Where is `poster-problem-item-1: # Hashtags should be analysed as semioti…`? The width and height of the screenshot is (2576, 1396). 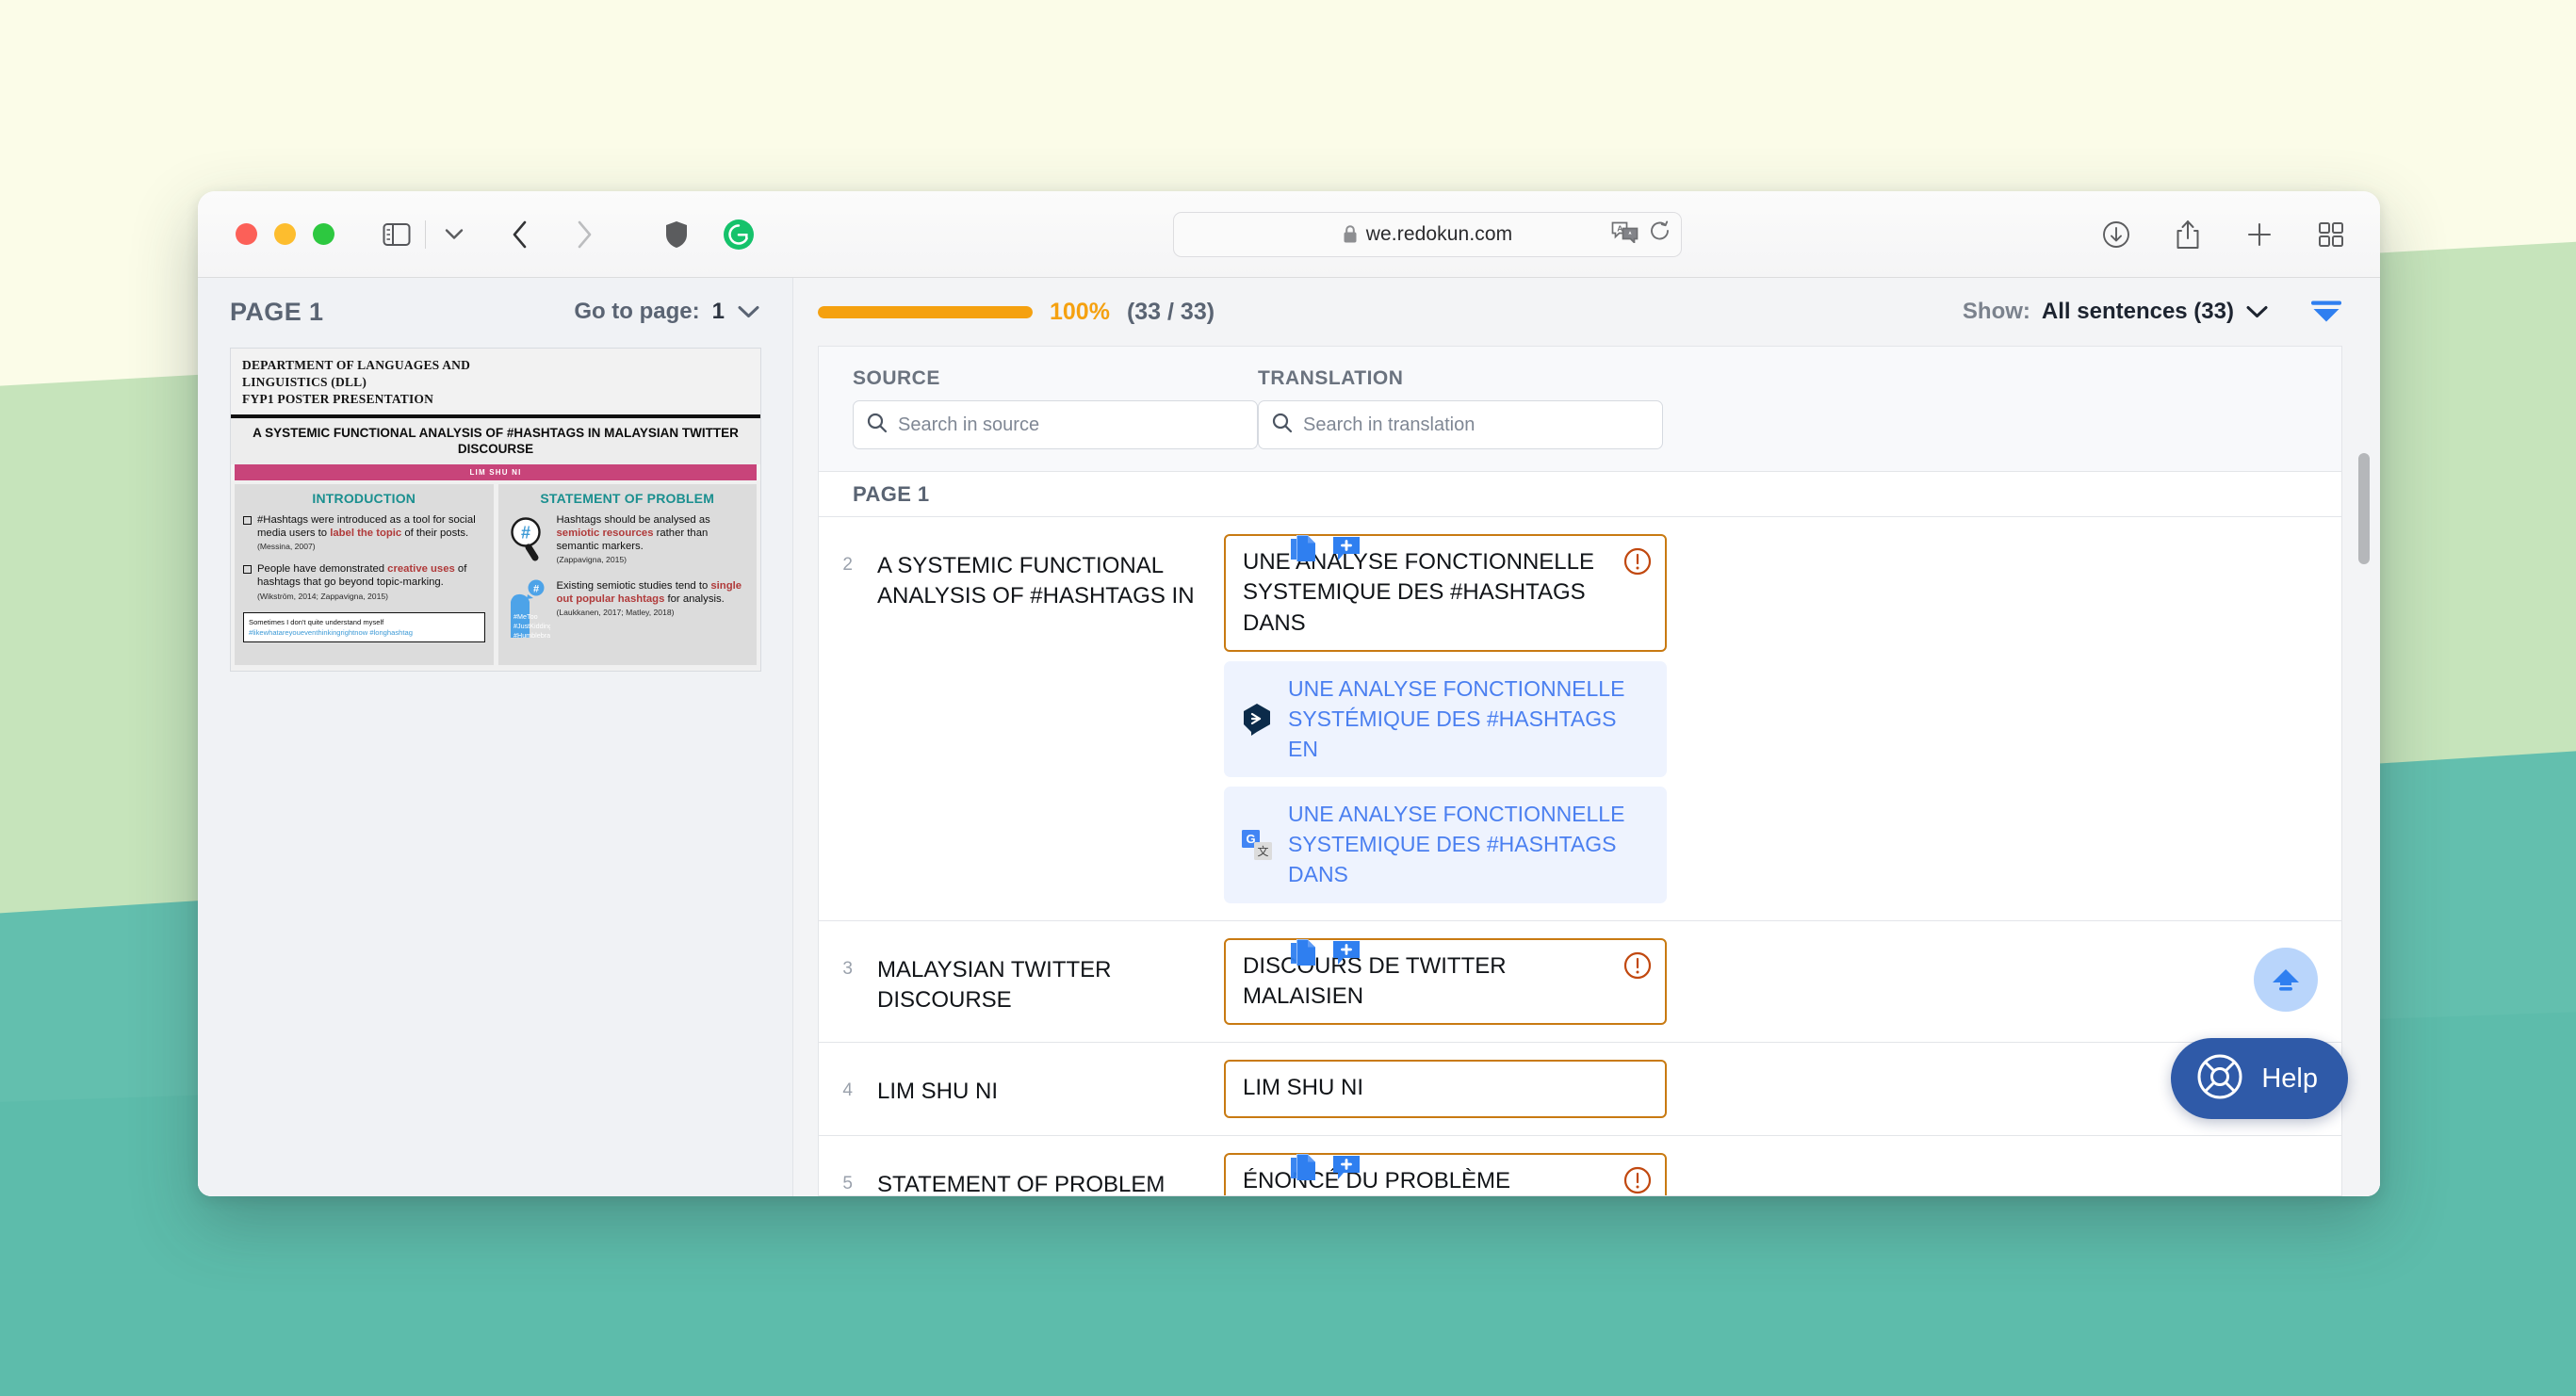 poster-problem-item-1: # Hashtags should be analysed as semioti… is located at coordinates (628, 541).